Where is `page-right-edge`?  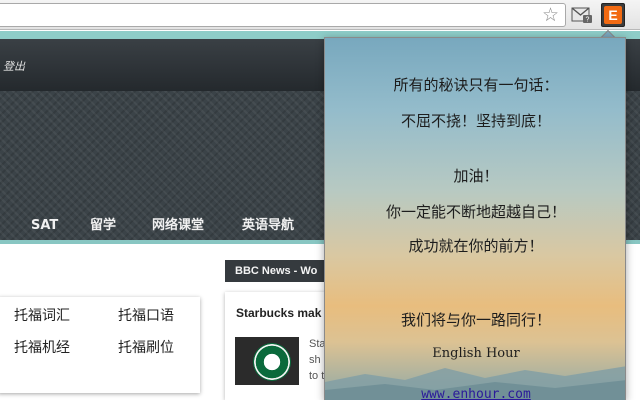
page-right-edge is located at coordinates (633, 322).